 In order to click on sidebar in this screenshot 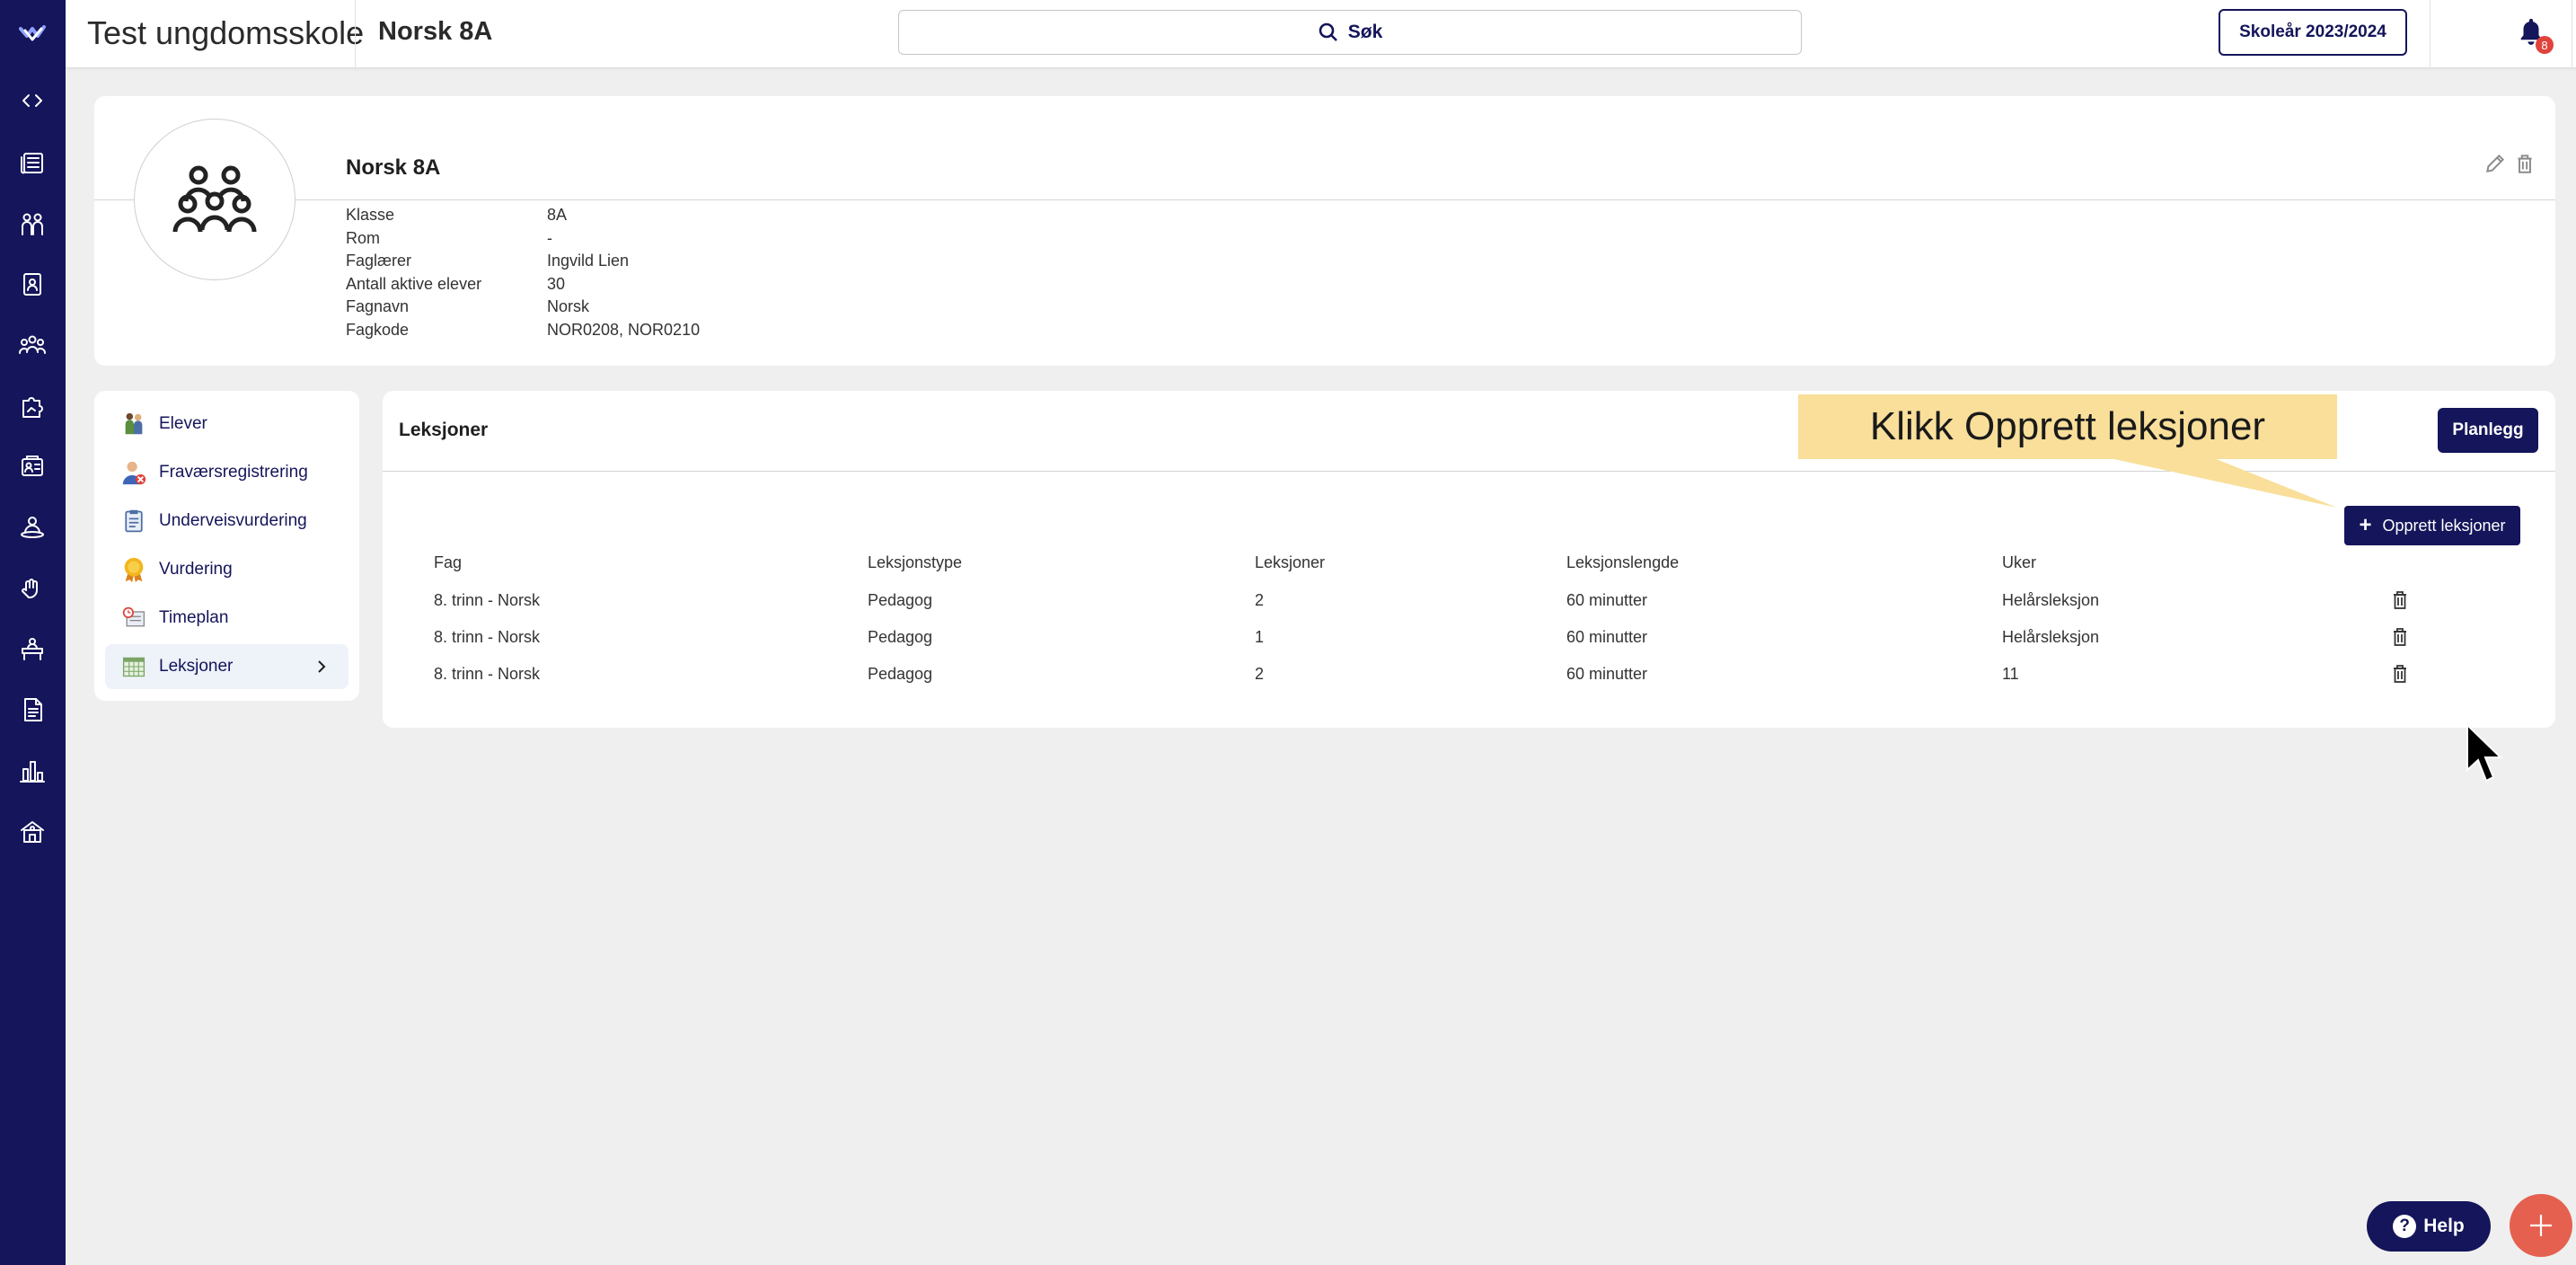, I will do `click(33, 632)`.